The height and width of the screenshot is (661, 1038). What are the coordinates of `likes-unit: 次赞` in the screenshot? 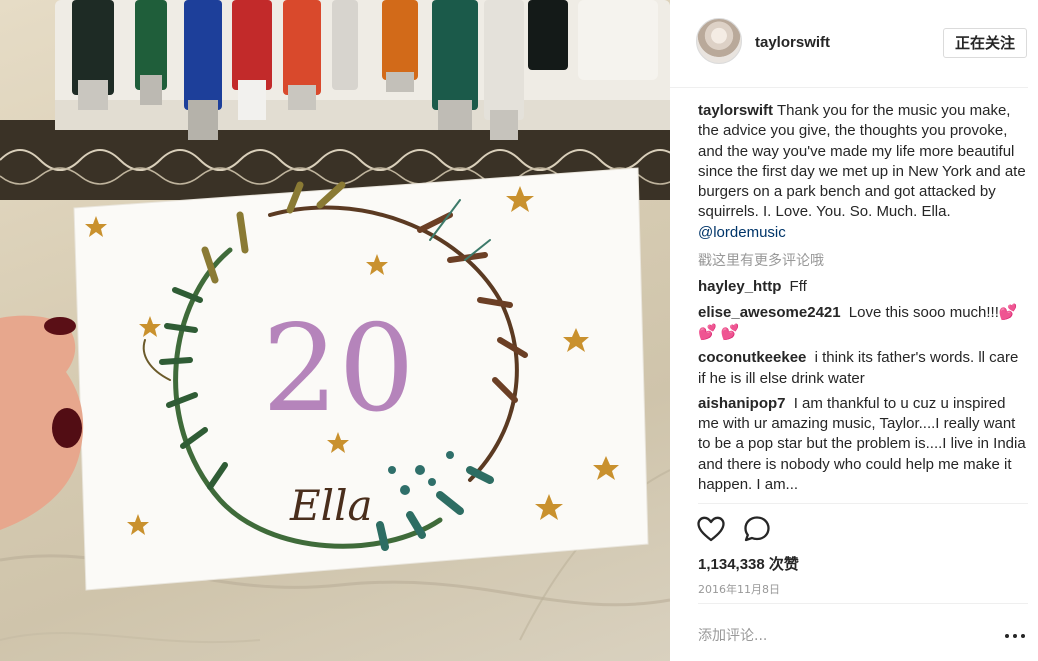 It's located at (783, 564).